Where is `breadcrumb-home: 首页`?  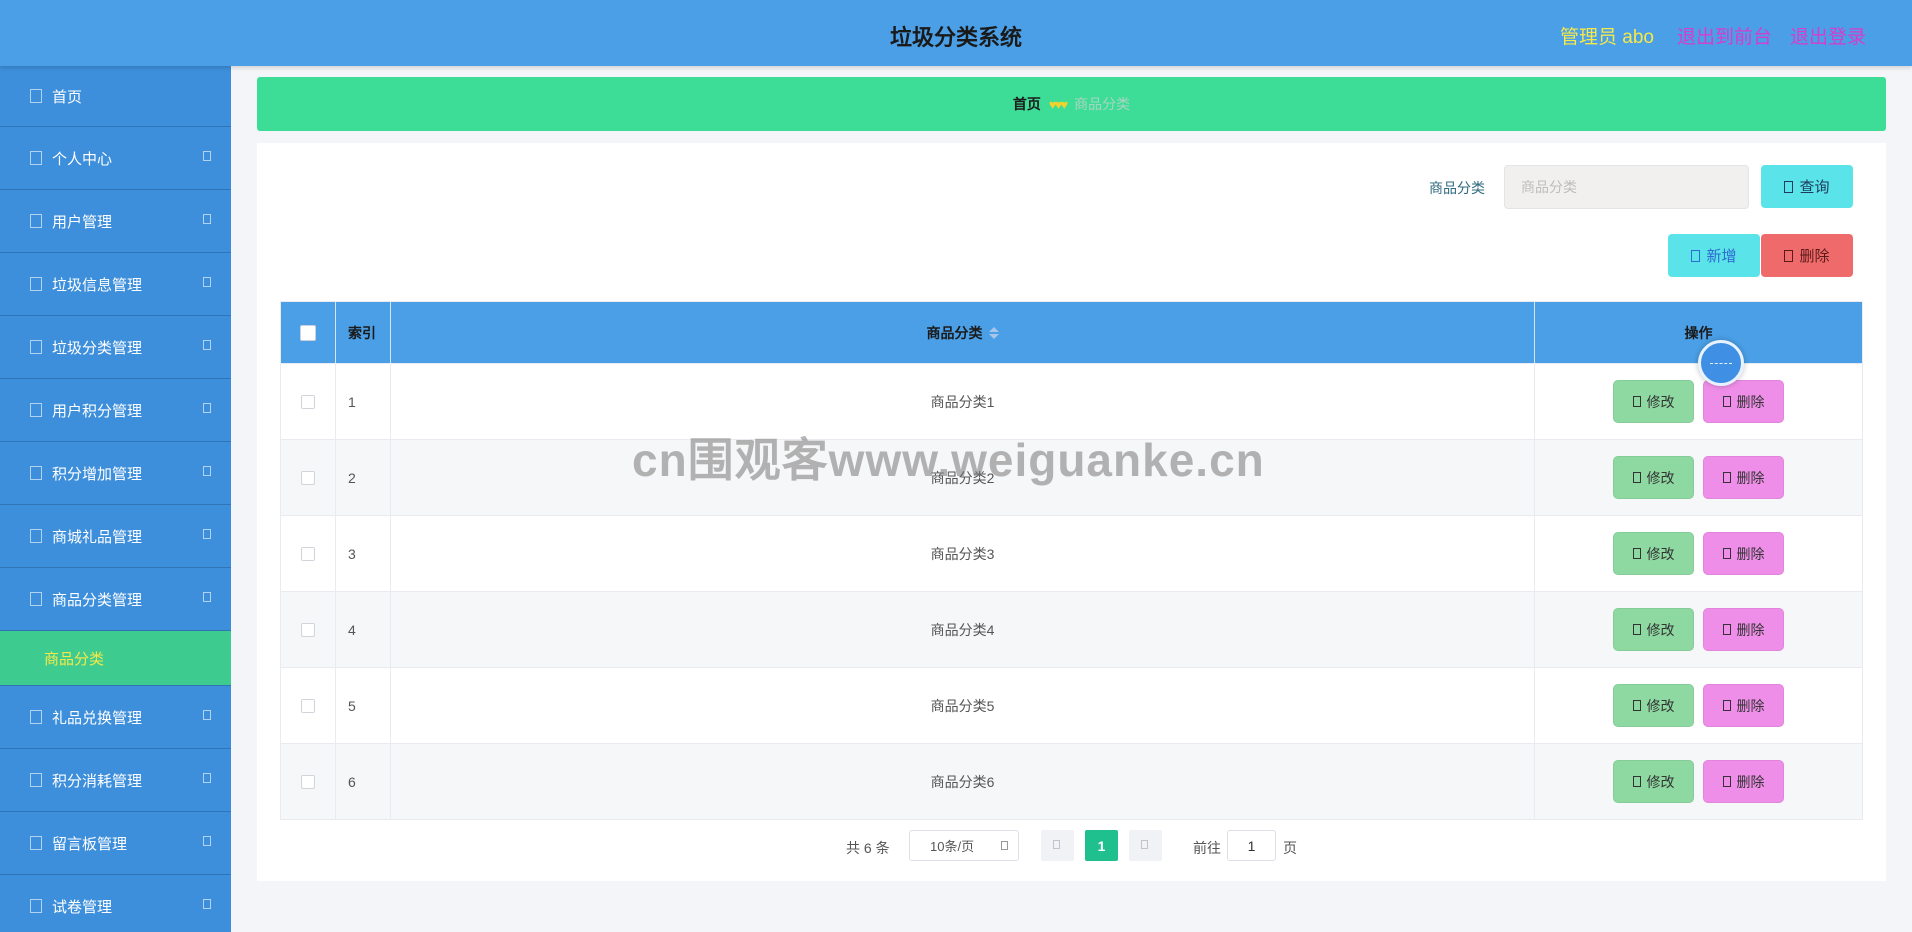 breadcrumb-home: 首页 is located at coordinates (1027, 104).